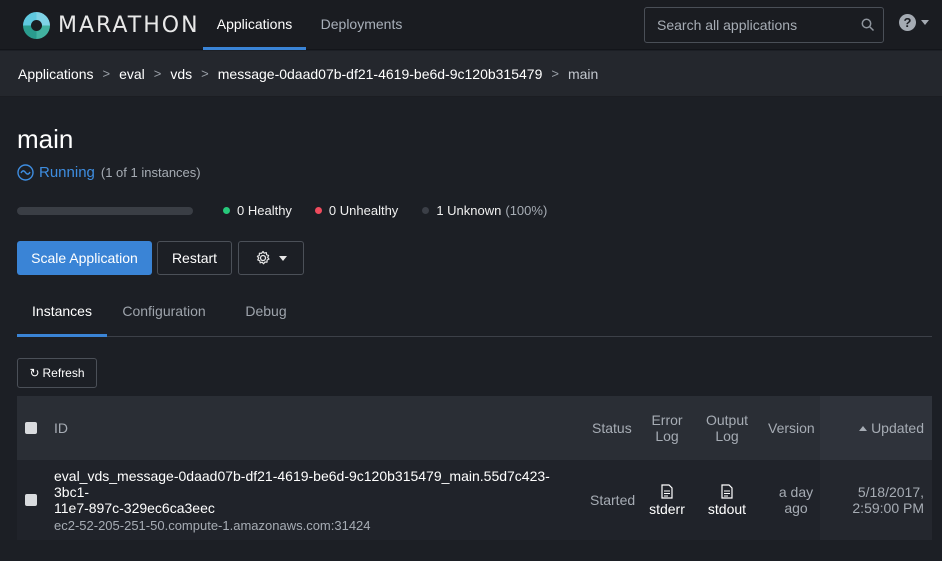  What do you see at coordinates (314, 508) in the screenshot?
I see `instance-id-line2: 11e7-897c-329ec6ca3eec` at bounding box center [314, 508].